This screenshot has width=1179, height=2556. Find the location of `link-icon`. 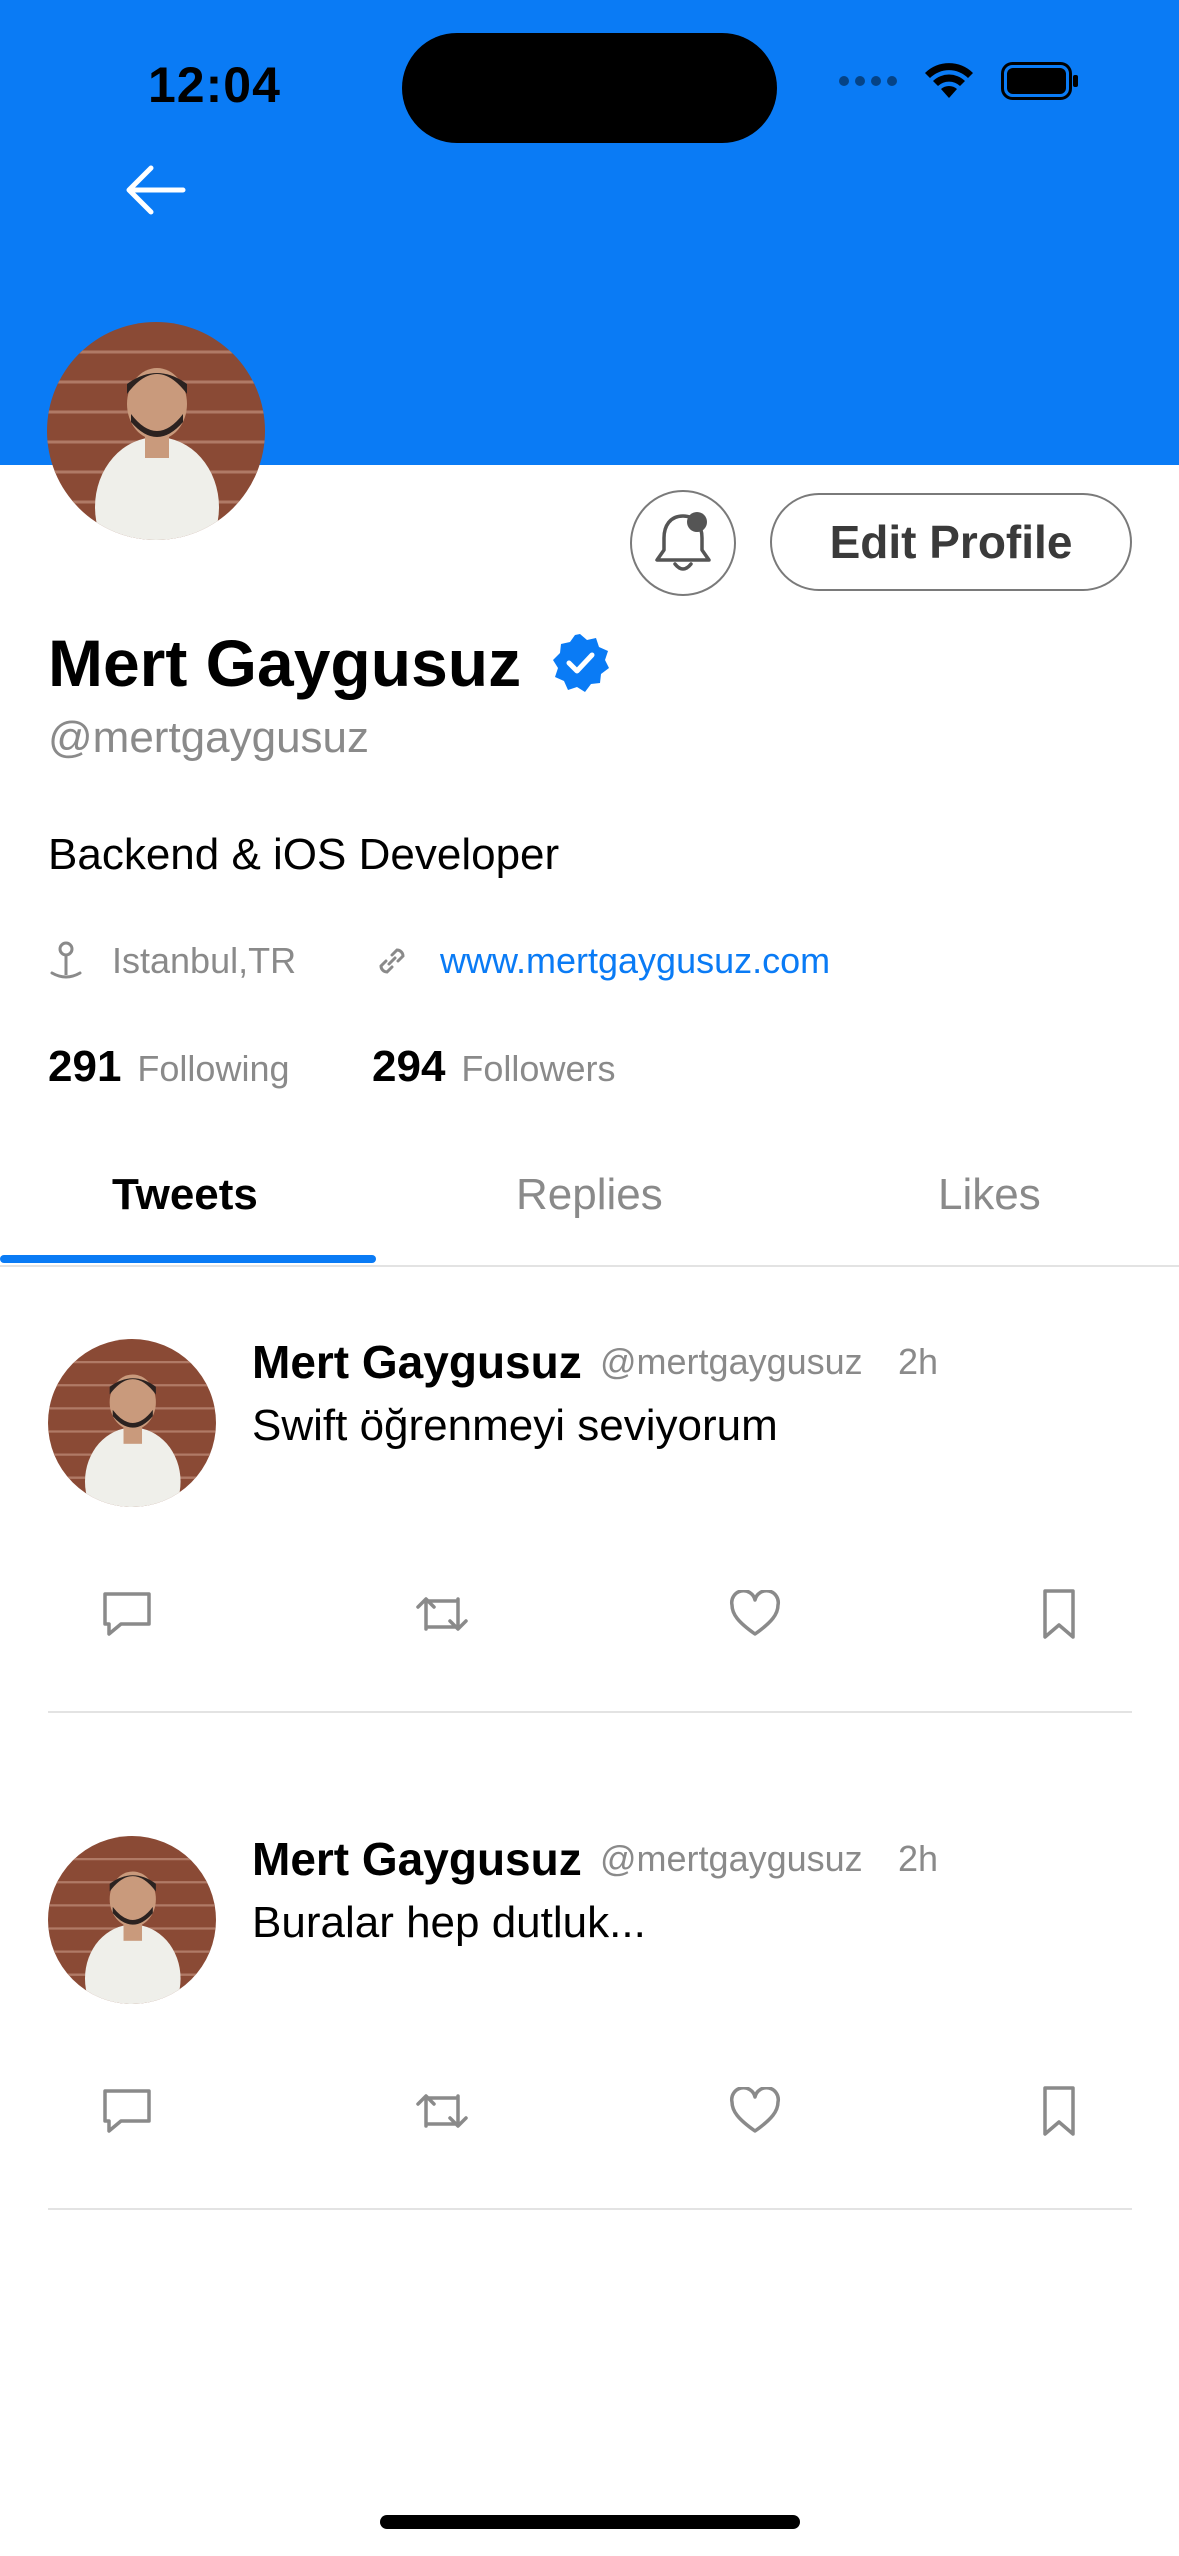

link-icon is located at coordinates (392, 961).